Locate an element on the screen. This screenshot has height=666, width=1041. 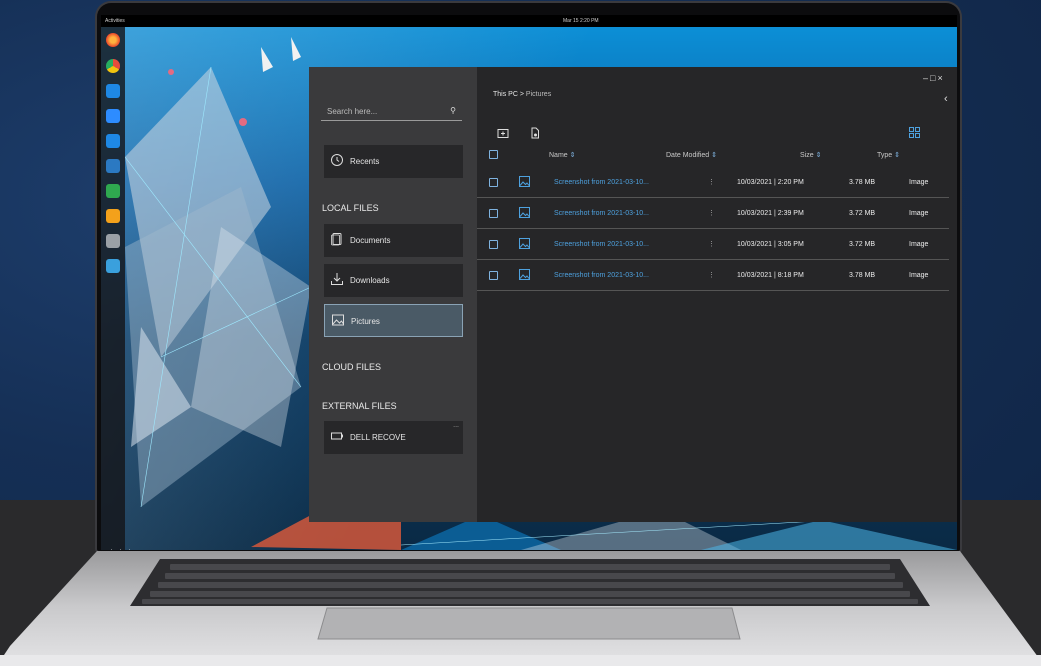
column-header-size: Size ⇕ is located at coordinates (810, 155).